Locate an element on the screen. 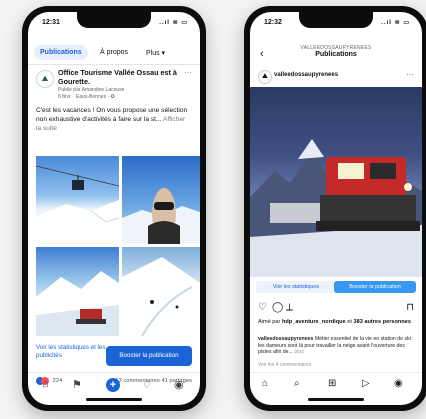 The width and height of the screenshot is (426, 419). likes-prefix: Aimé par is located at coordinates (269, 322).